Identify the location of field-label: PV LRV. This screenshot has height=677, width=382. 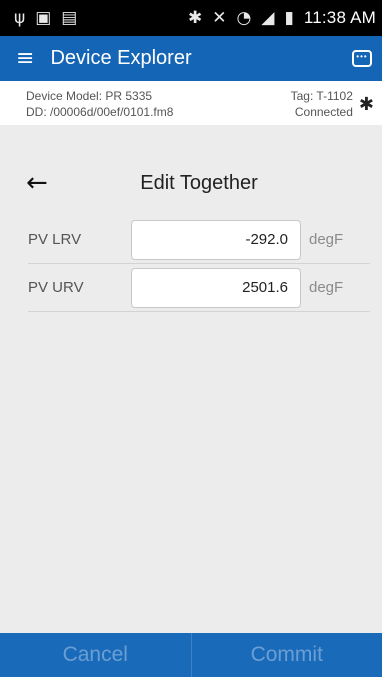
(55, 239).